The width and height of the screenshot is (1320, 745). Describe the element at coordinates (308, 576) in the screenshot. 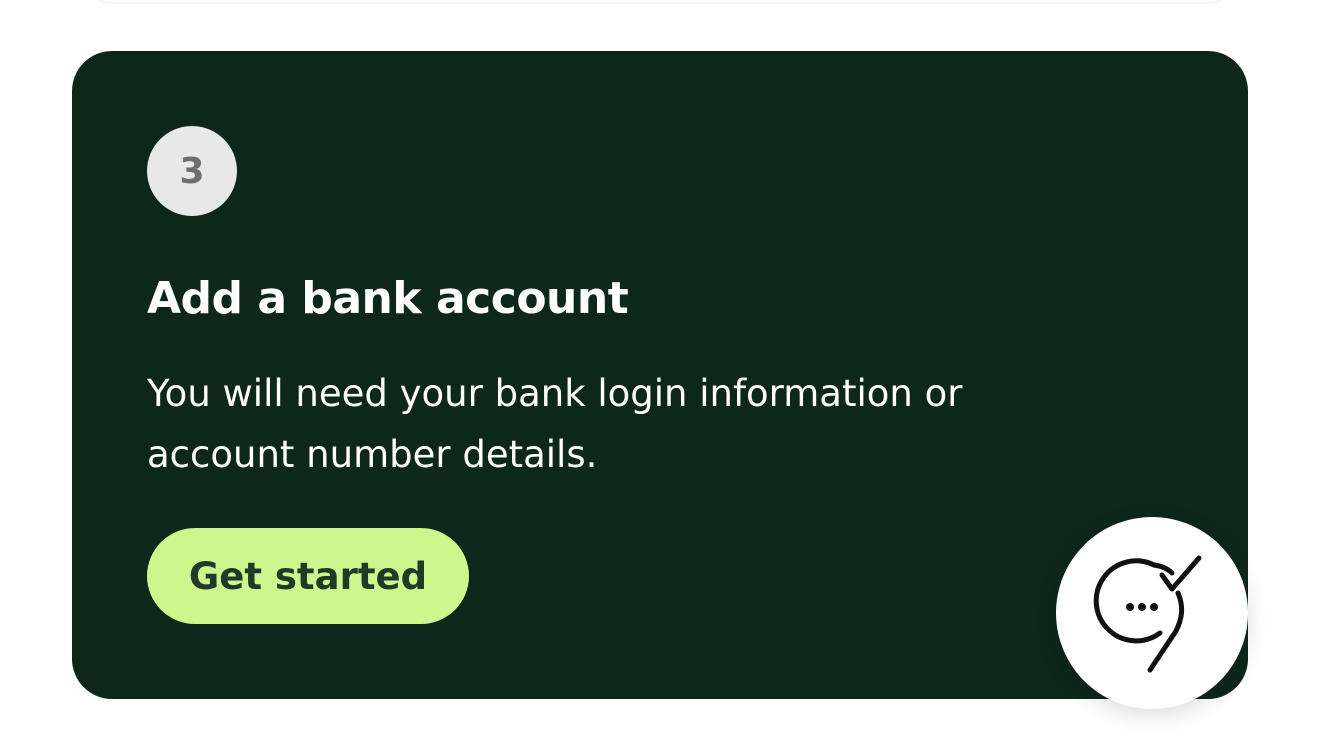

I see `get-started-button: Get started` at that location.